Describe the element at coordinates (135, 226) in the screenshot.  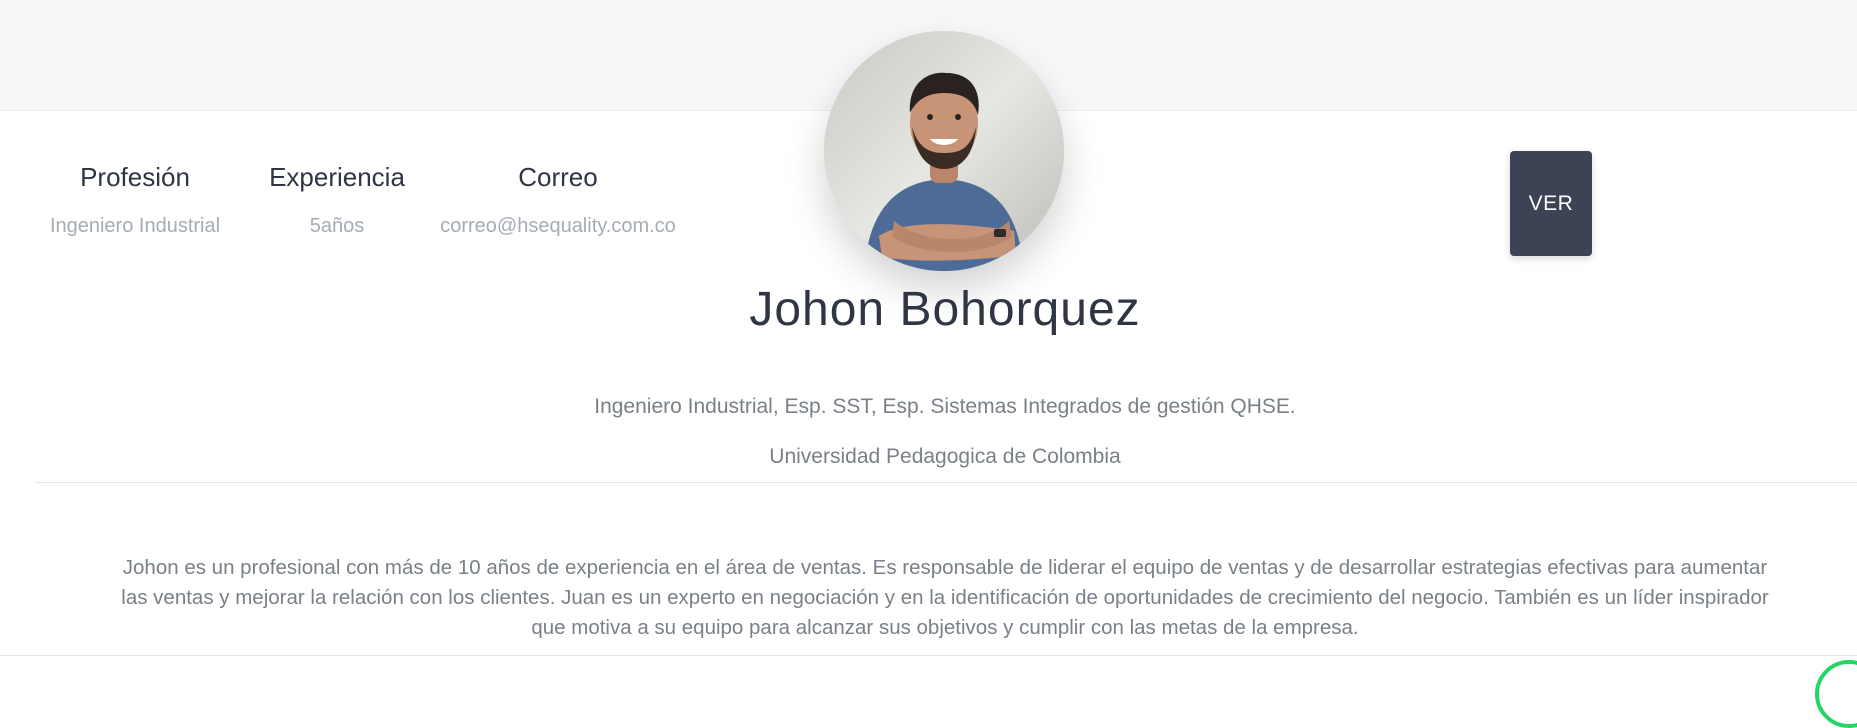
I see `stat-profesion-value: Ingeniero Industrial` at that location.